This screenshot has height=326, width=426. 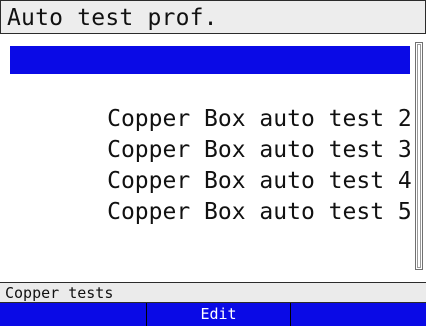 What do you see at coordinates (219, 314) in the screenshot?
I see `softkey-edit: Edit` at bounding box center [219, 314].